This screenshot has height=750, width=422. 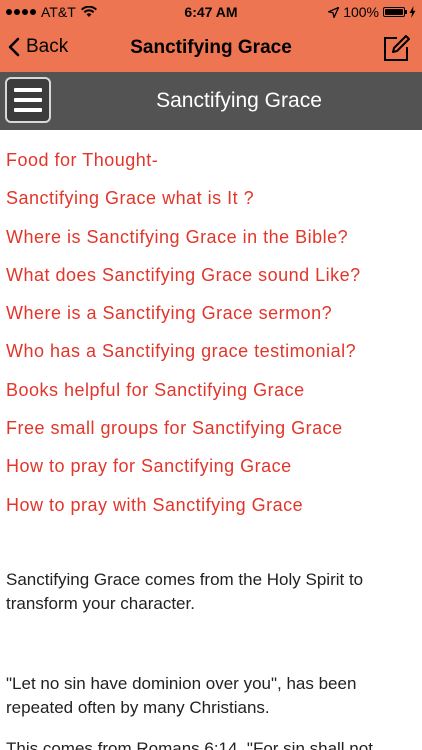 I want to click on menu-button, so click(x=28, y=100).